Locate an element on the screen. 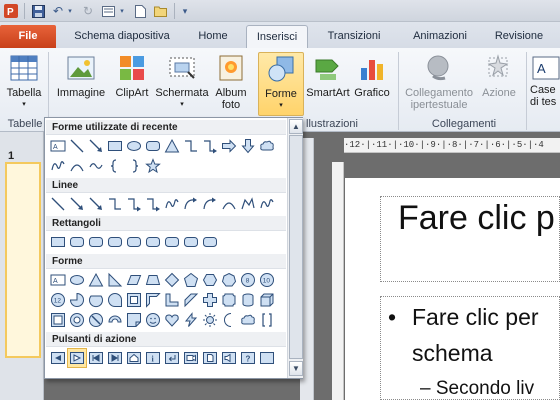 The image size is (560, 400). curved-double-arrow-connector-shape-icon is located at coordinates (210, 204).